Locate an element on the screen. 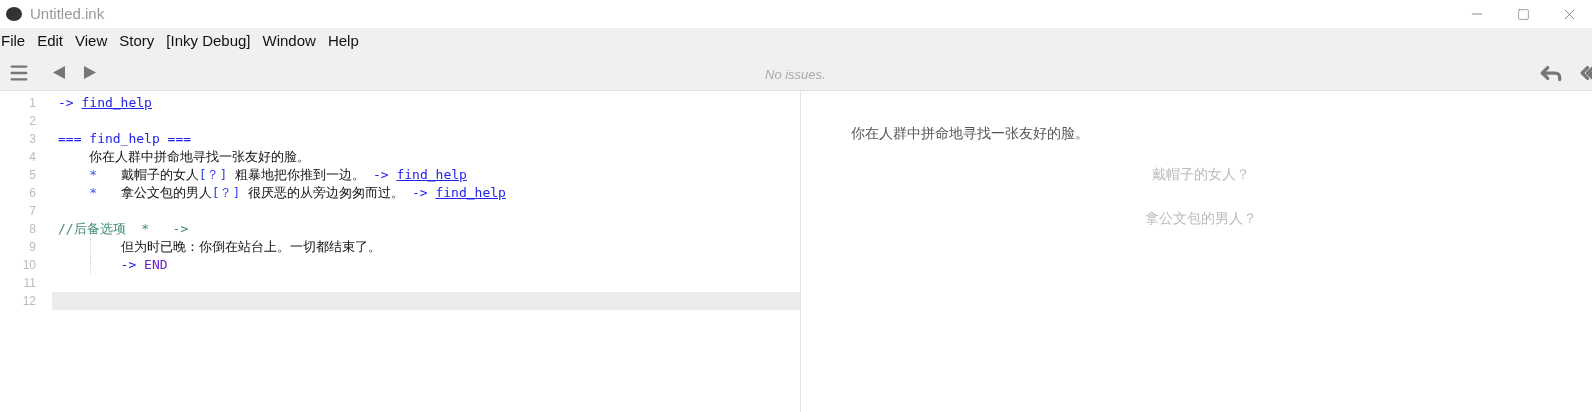 The width and height of the screenshot is (1592, 412). line-number: 5 is located at coordinates (32, 175).